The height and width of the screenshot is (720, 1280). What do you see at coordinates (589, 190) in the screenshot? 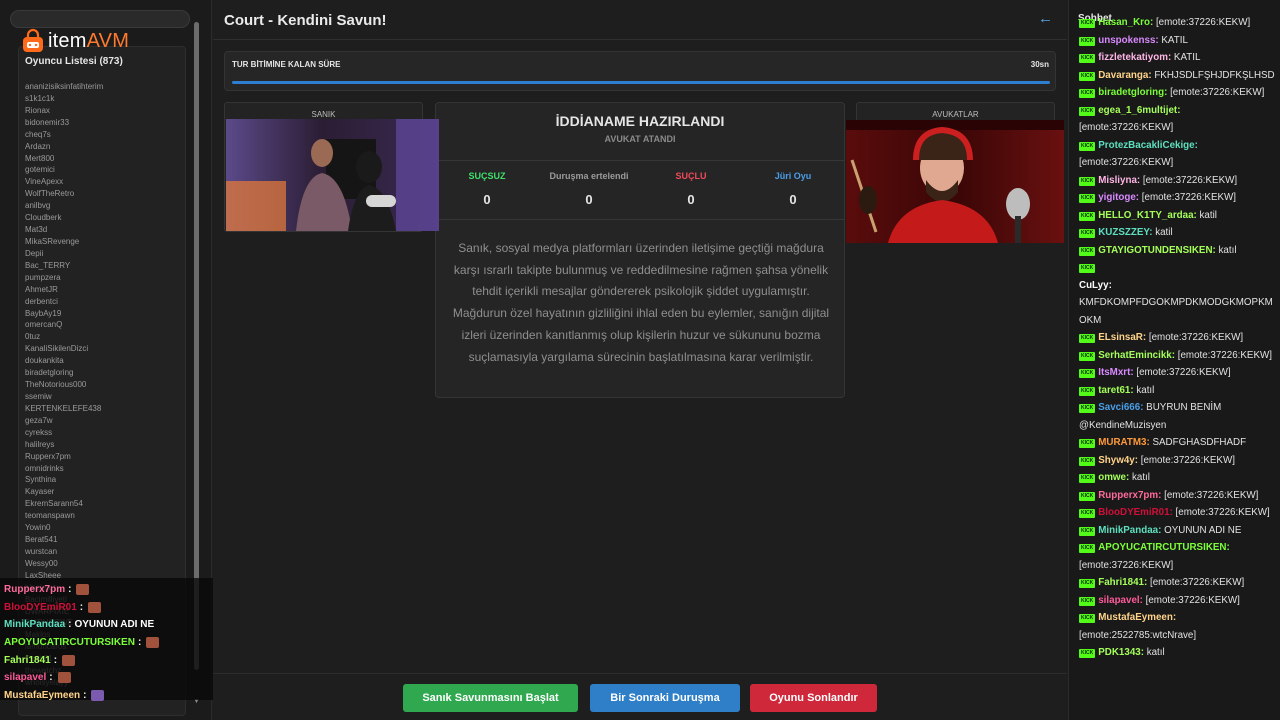
I see `vote-column: Duruşma ertelendi 0` at bounding box center [589, 190].